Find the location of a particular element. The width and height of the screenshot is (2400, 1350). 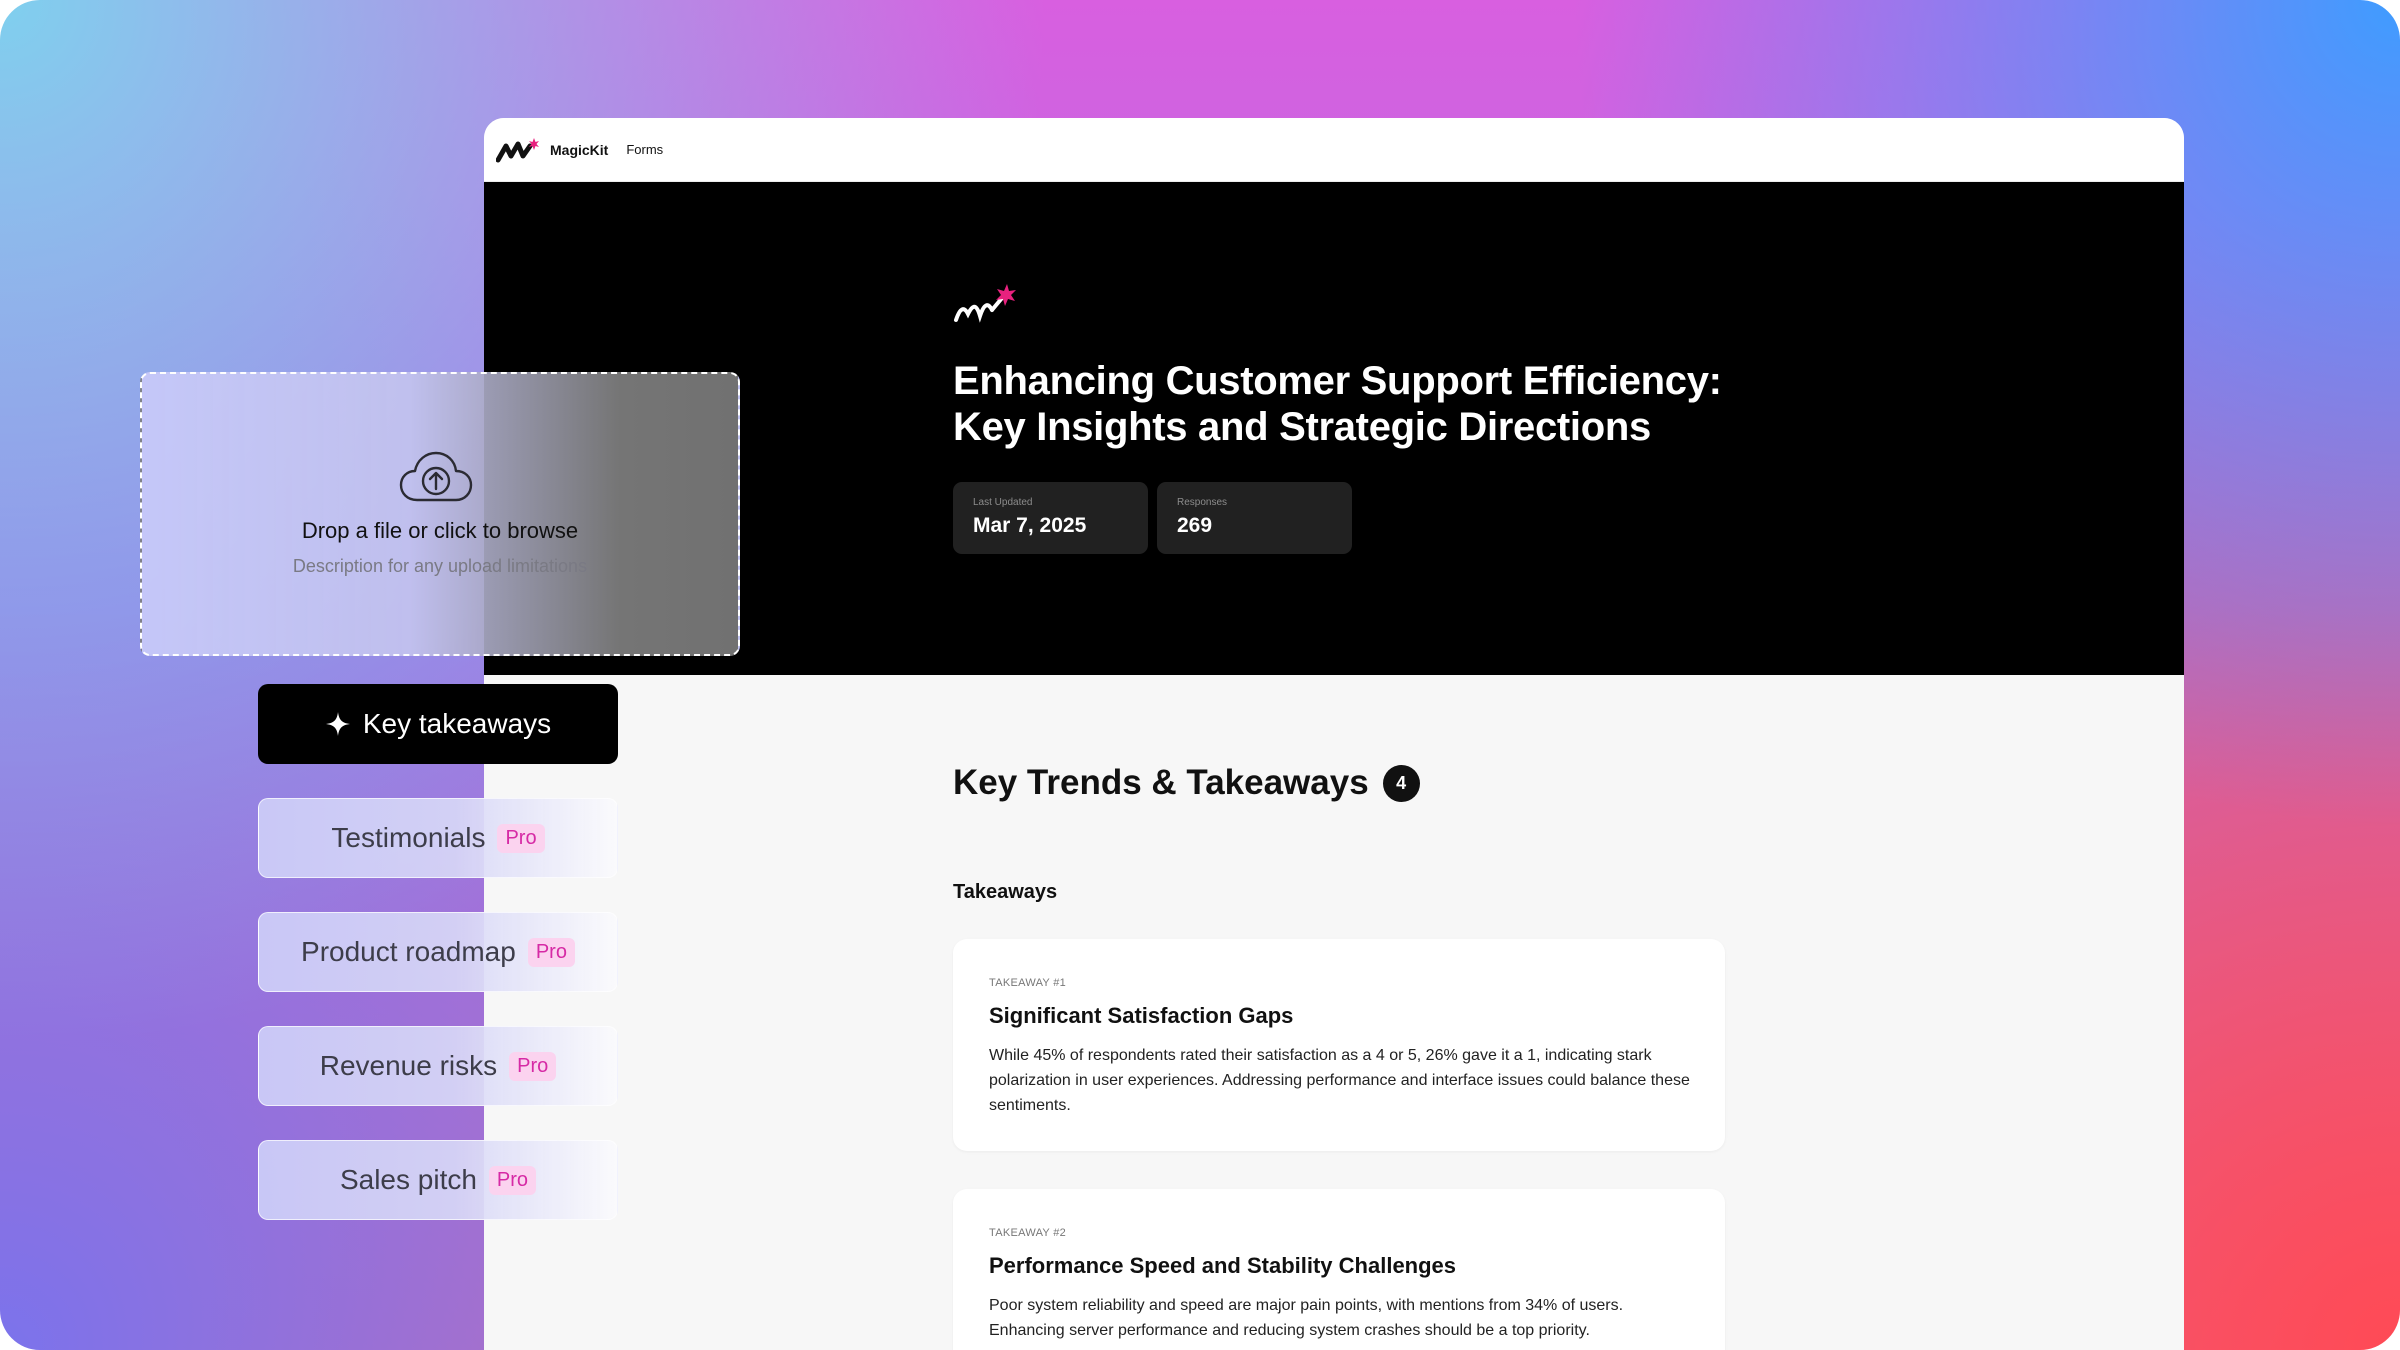

product-roadmap-label: Product roadmap is located at coordinates (408, 951).